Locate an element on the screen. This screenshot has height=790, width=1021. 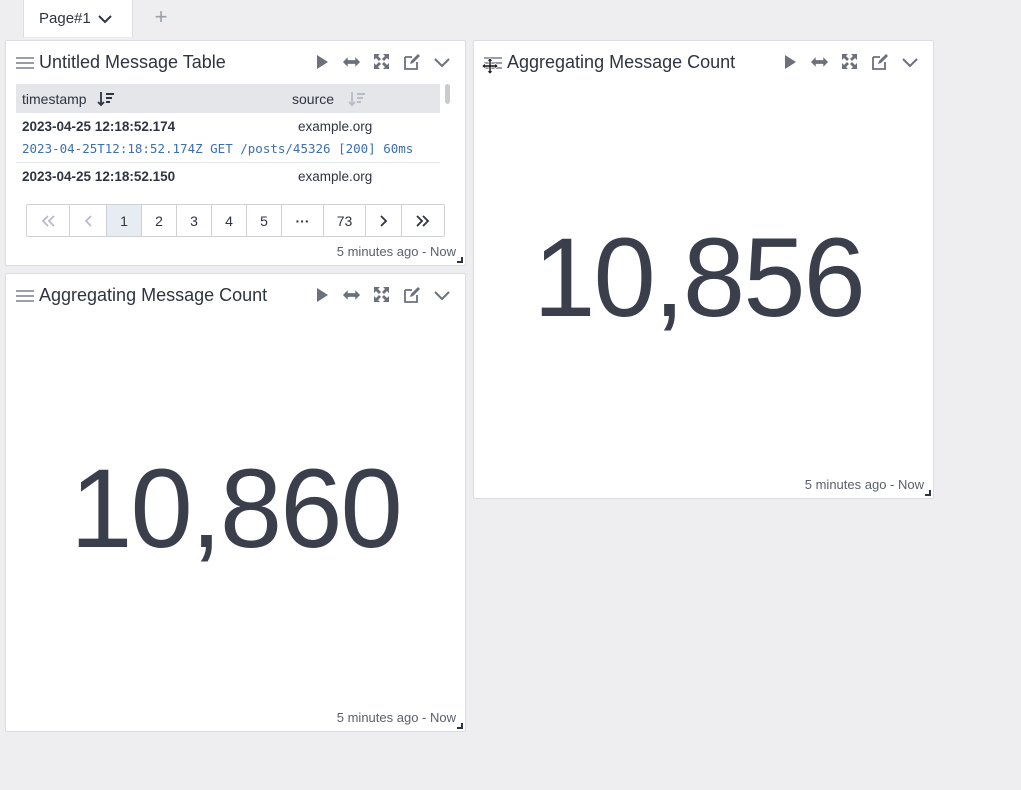
chevron-left-icon is located at coordinates (88, 220).